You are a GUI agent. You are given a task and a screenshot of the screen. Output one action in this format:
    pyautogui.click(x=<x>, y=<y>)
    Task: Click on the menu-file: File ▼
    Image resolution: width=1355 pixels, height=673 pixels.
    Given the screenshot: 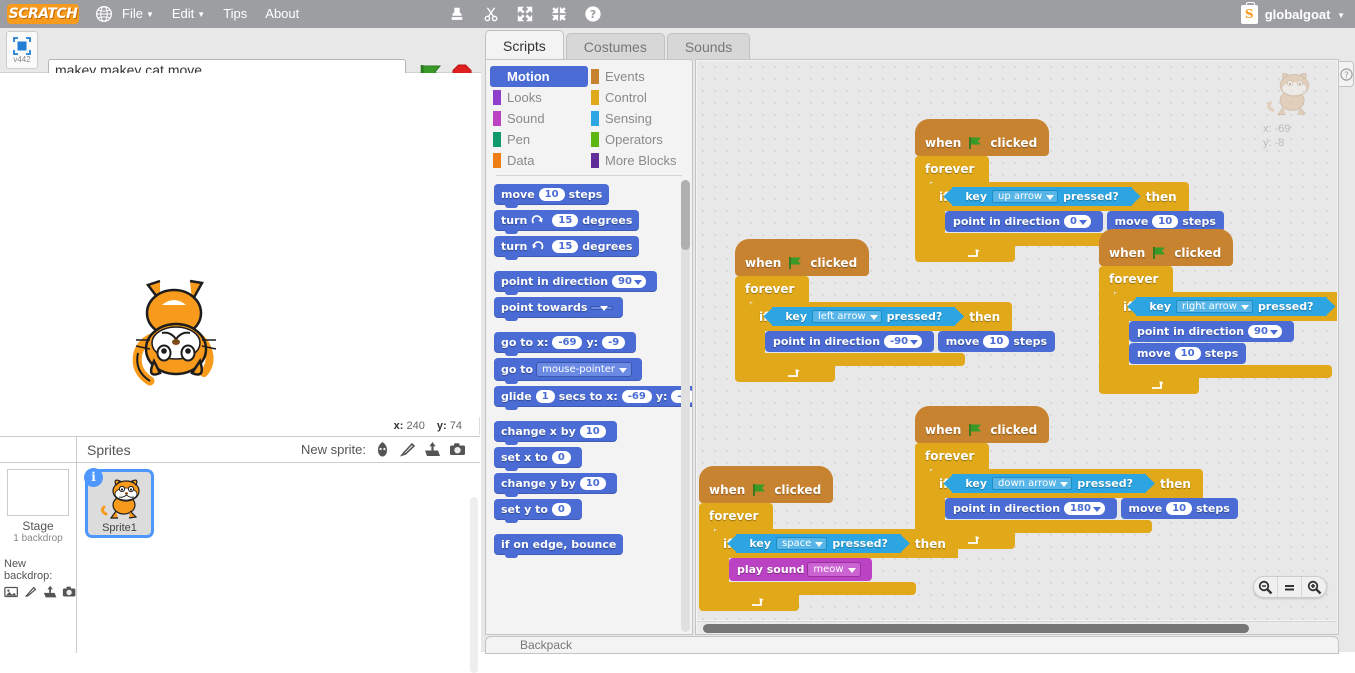 What is the action you would take?
    pyautogui.click(x=138, y=14)
    